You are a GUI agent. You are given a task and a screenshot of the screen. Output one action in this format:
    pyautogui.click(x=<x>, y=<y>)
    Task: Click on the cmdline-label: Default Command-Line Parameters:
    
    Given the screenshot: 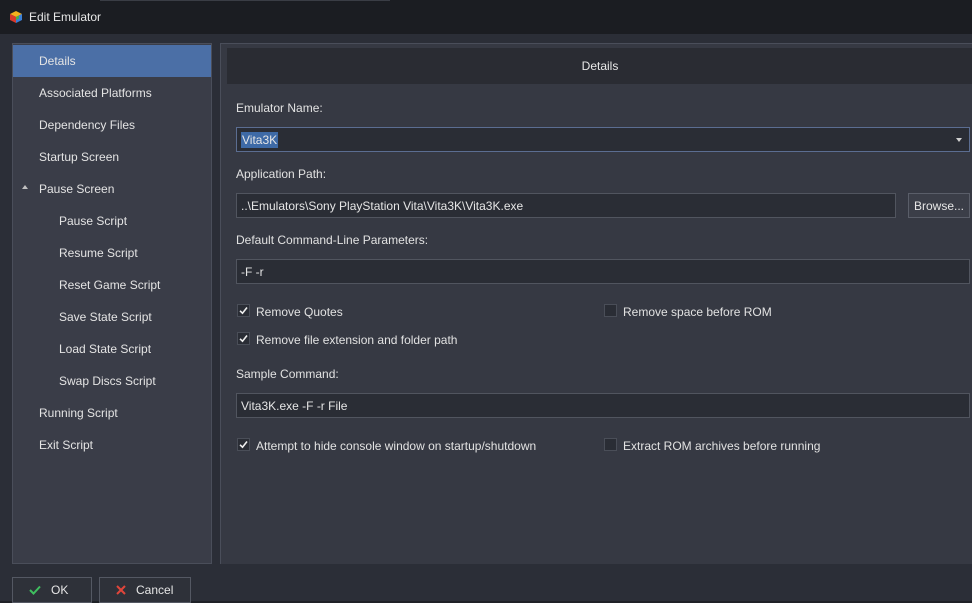 What is the action you would take?
    pyautogui.click(x=332, y=240)
    